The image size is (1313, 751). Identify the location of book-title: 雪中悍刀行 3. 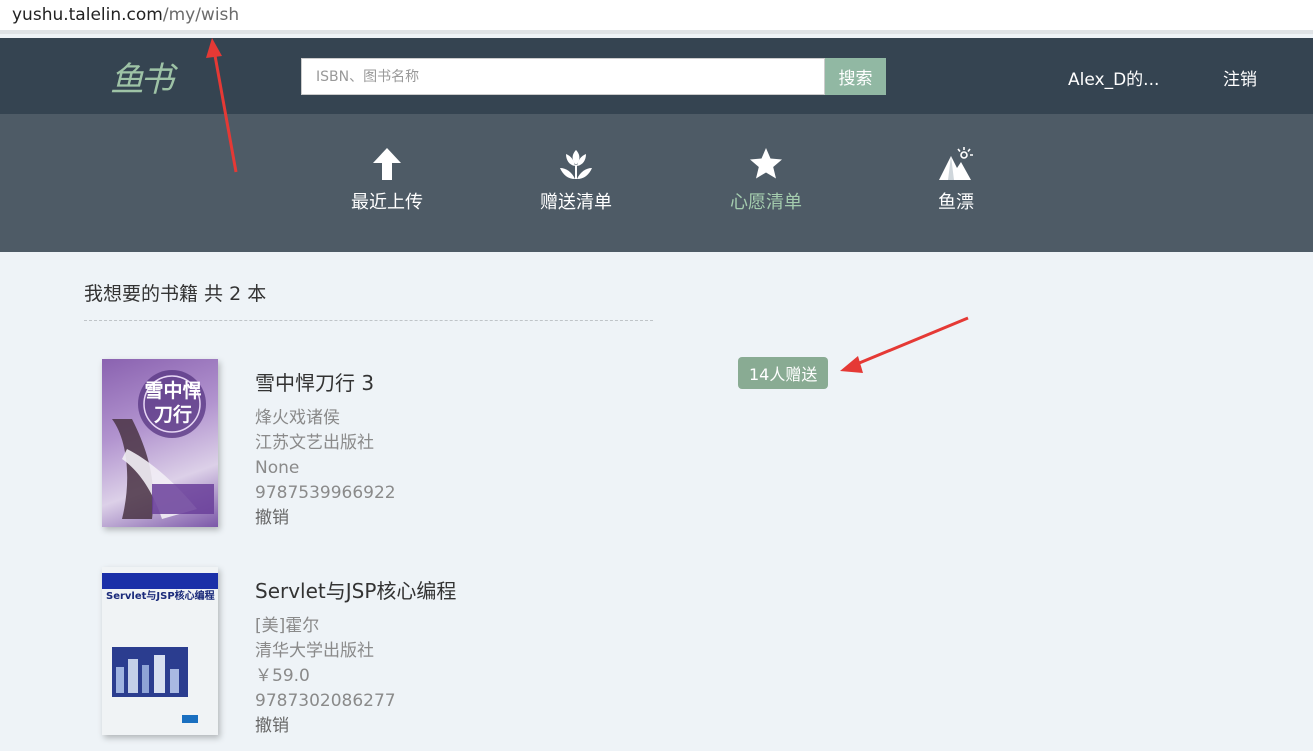
(325, 381).